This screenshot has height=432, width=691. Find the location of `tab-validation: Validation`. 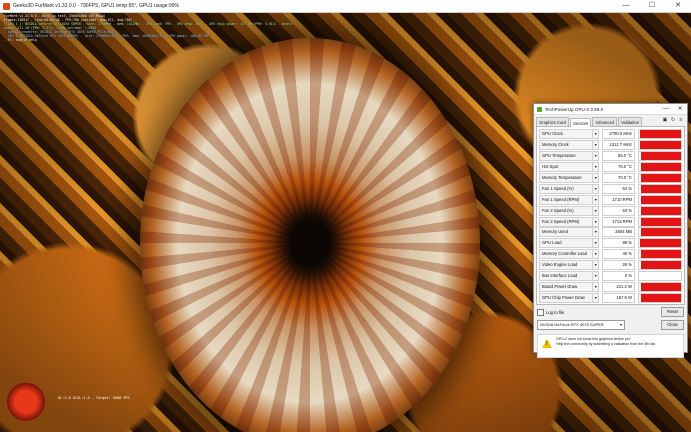

tab-validation: Validation is located at coordinates (630, 121).